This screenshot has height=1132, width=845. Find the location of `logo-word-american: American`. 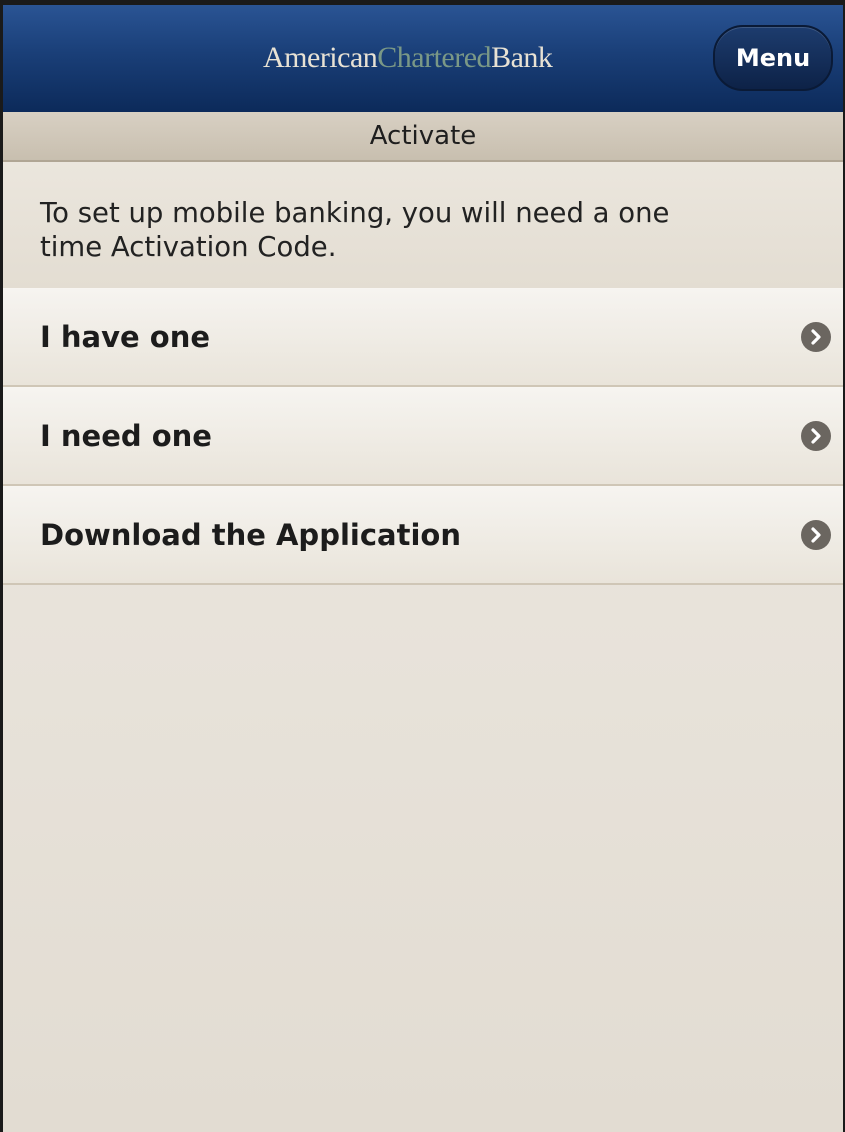

logo-word-american: American is located at coordinates (320, 57).